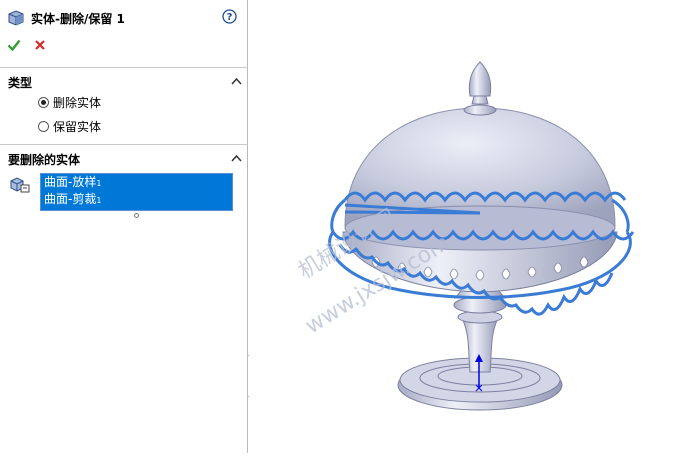 The height and width of the screenshot is (456, 690). I want to click on panel-header: 实体-删除/保留 1 ?, so click(124, 18).